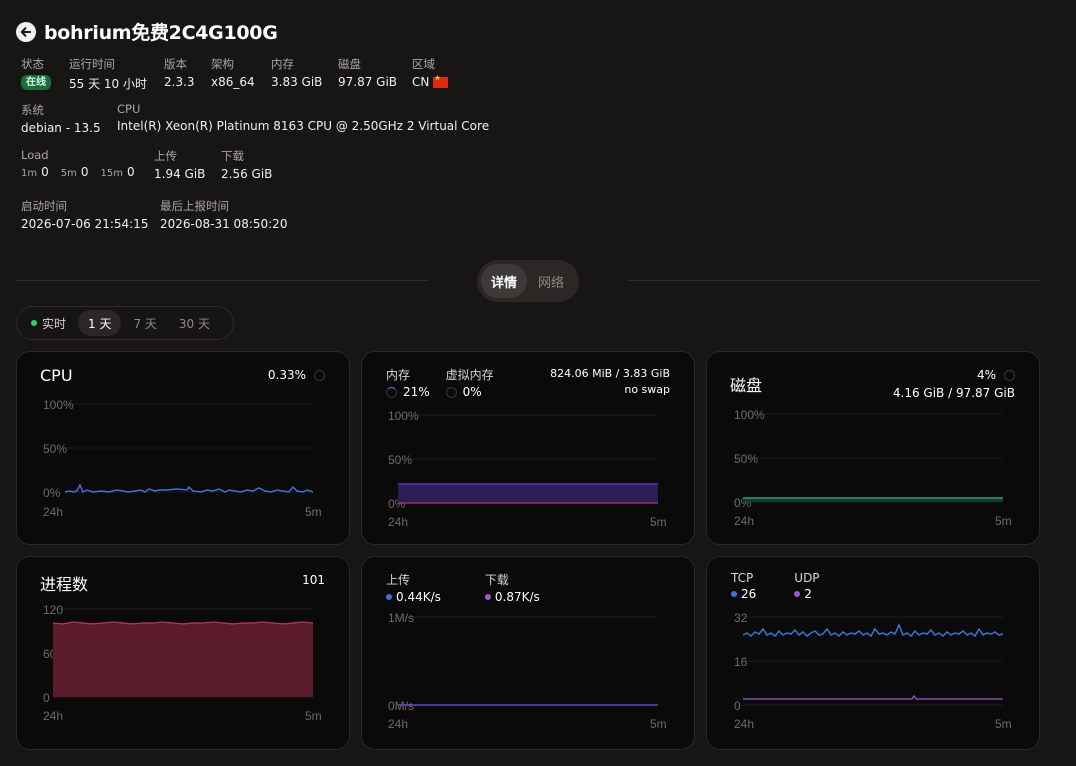 Image resolution: width=1076 pixels, height=766 pixels. I want to click on info-disk: 磁盘 97.87 GiB, so click(368, 73).